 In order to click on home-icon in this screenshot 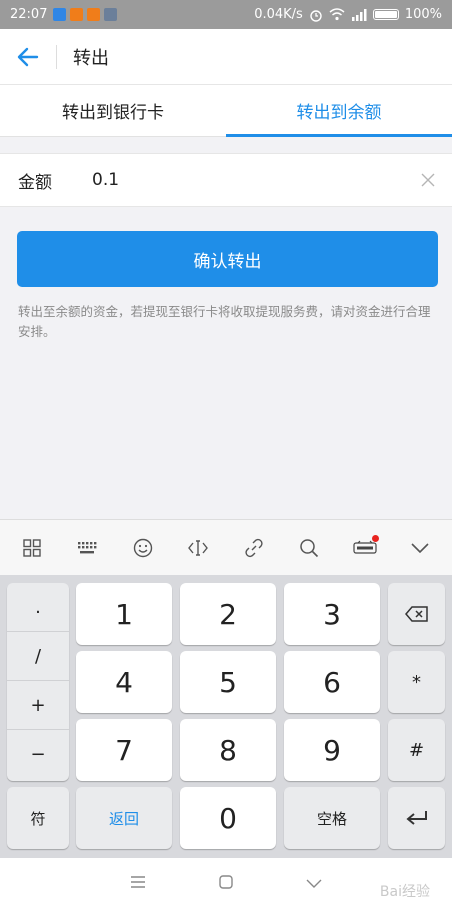, I will do `click(226, 881)`.